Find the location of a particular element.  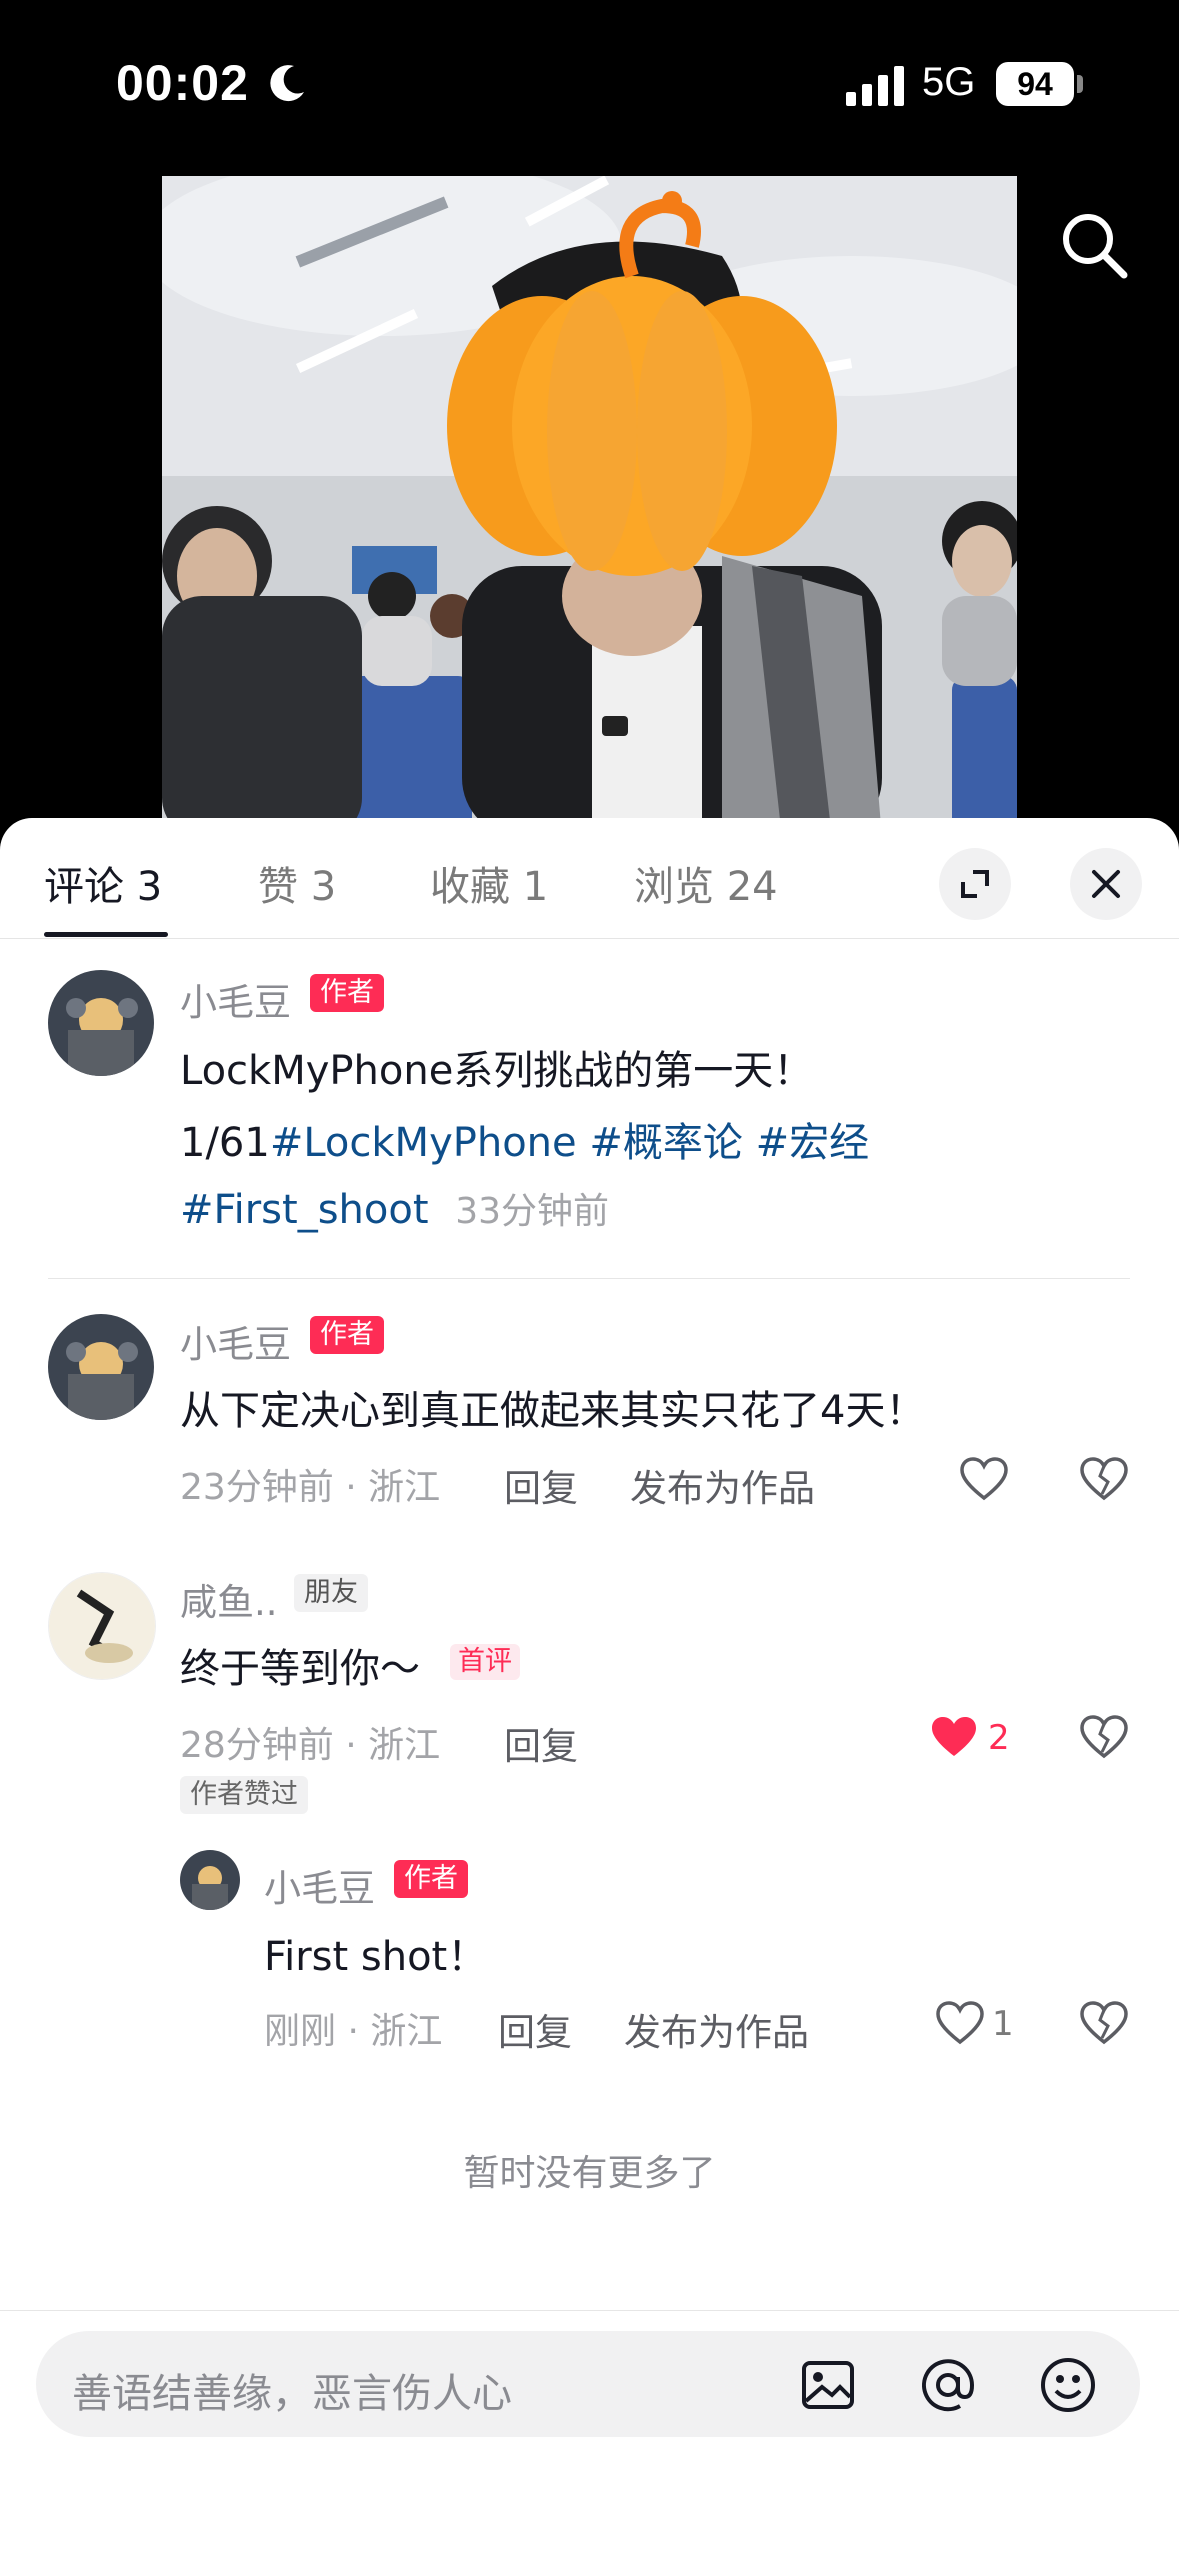

tab-likes: 赞 3 is located at coordinates (297, 883).